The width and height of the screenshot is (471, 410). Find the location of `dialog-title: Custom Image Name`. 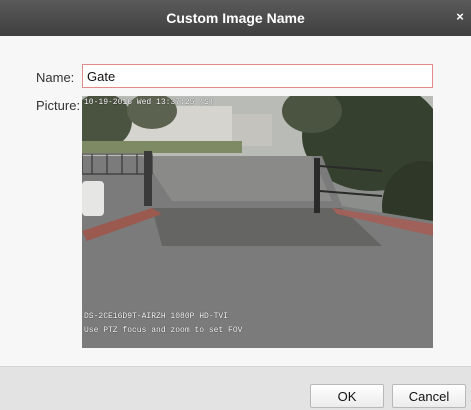

dialog-title: Custom Image Name is located at coordinates (235, 18).